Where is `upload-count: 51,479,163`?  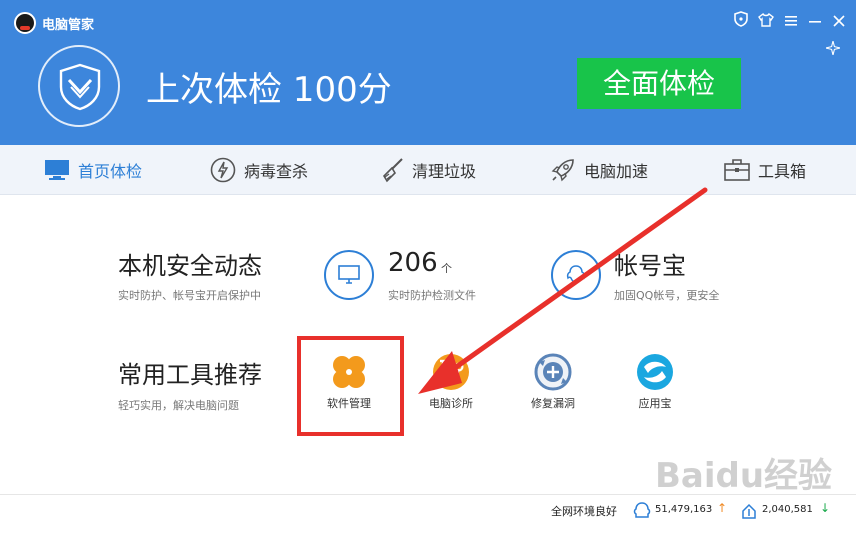 upload-count: 51,479,163 is located at coordinates (684, 509).